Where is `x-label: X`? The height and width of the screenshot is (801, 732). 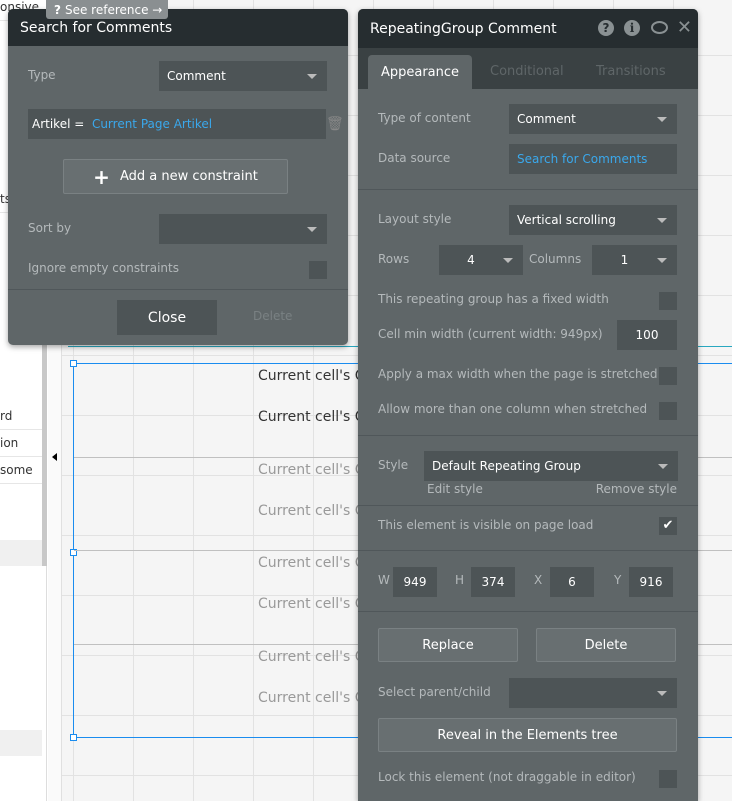 x-label: X is located at coordinates (538, 580).